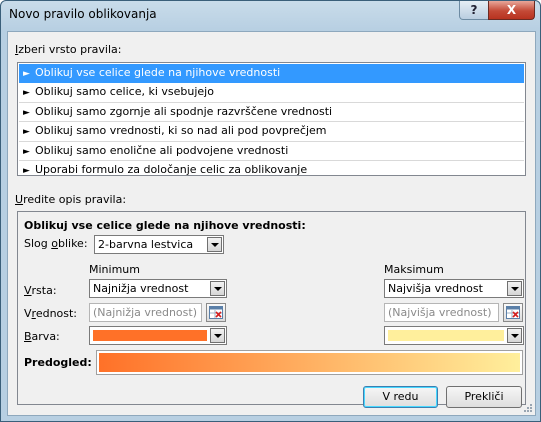 This screenshot has height=422, width=541. I want to click on minimum-color-swatch, so click(150, 335).